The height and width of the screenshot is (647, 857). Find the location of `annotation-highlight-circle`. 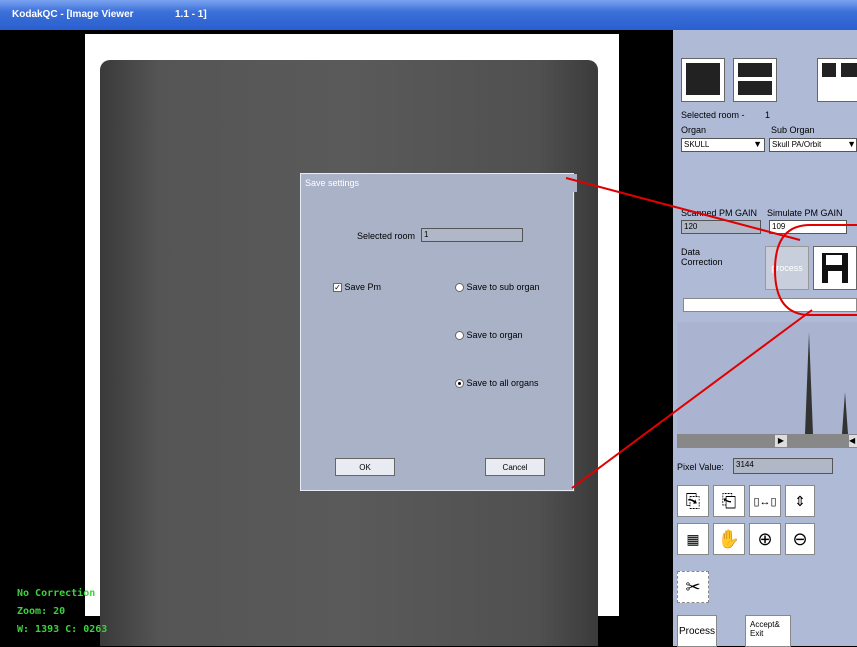

annotation-highlight-circle is located at coordinates (815, 270).